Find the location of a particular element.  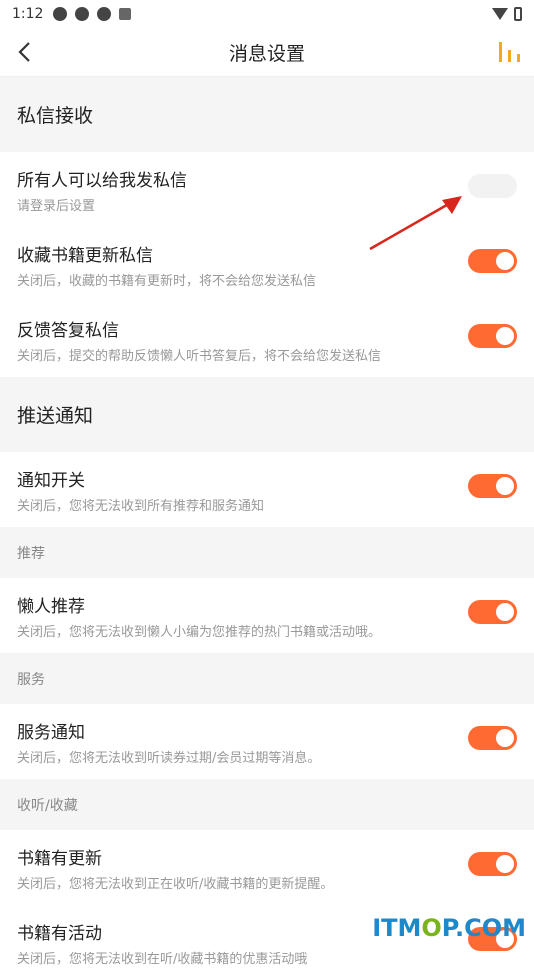

watermark-part: O is located at coordinates (431, 928).